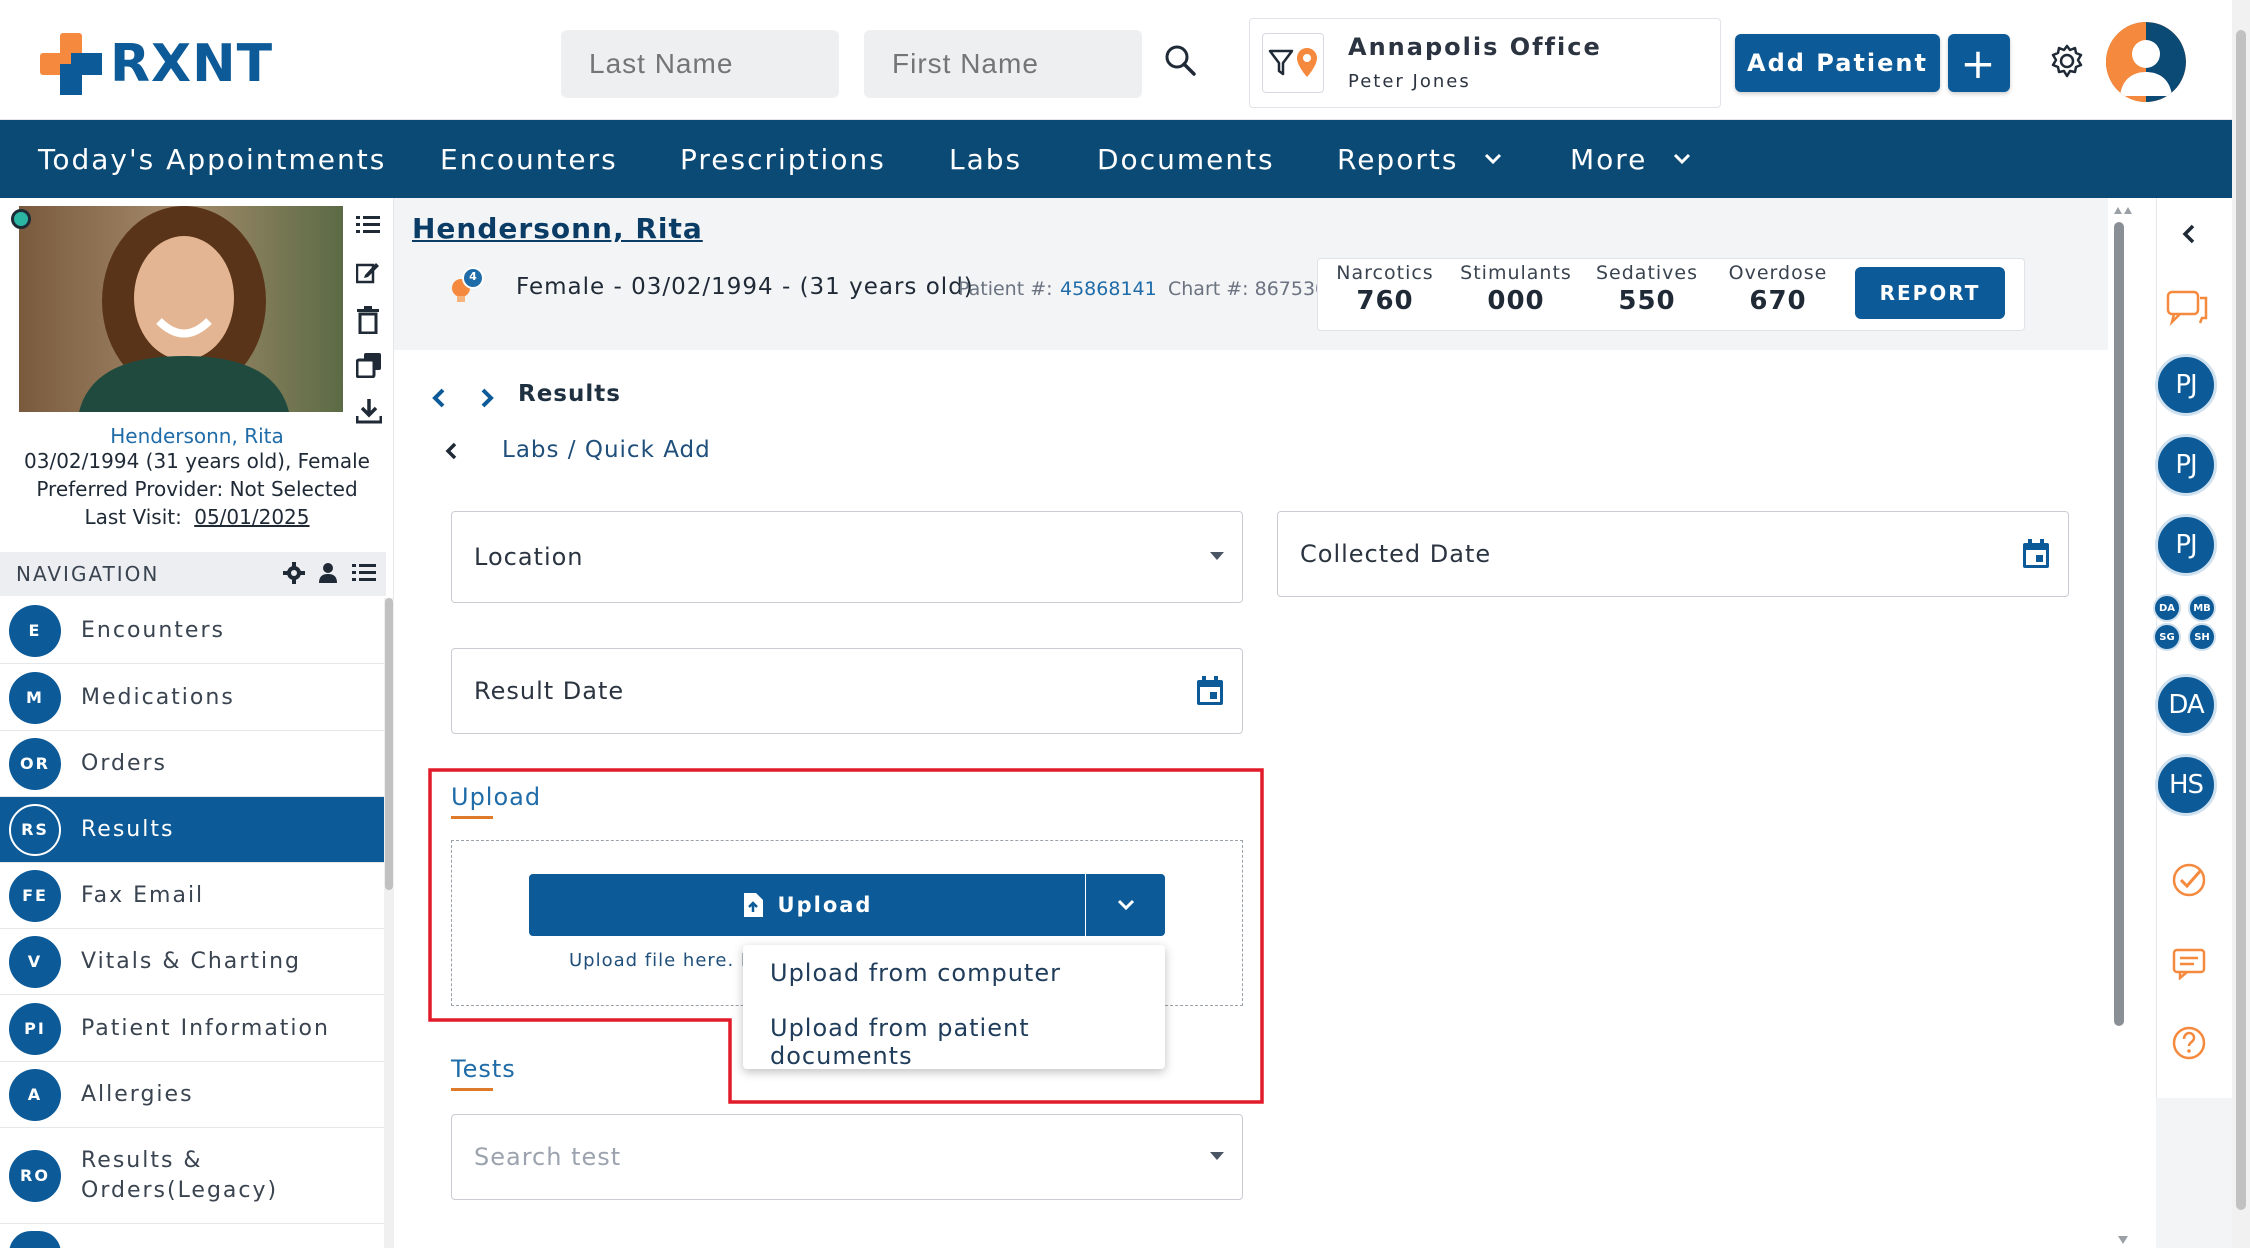 The image size is (2250, 1248). Describe the element at coordinates (1281, 62) in the screenshot. I see `filter-icon` at that location.